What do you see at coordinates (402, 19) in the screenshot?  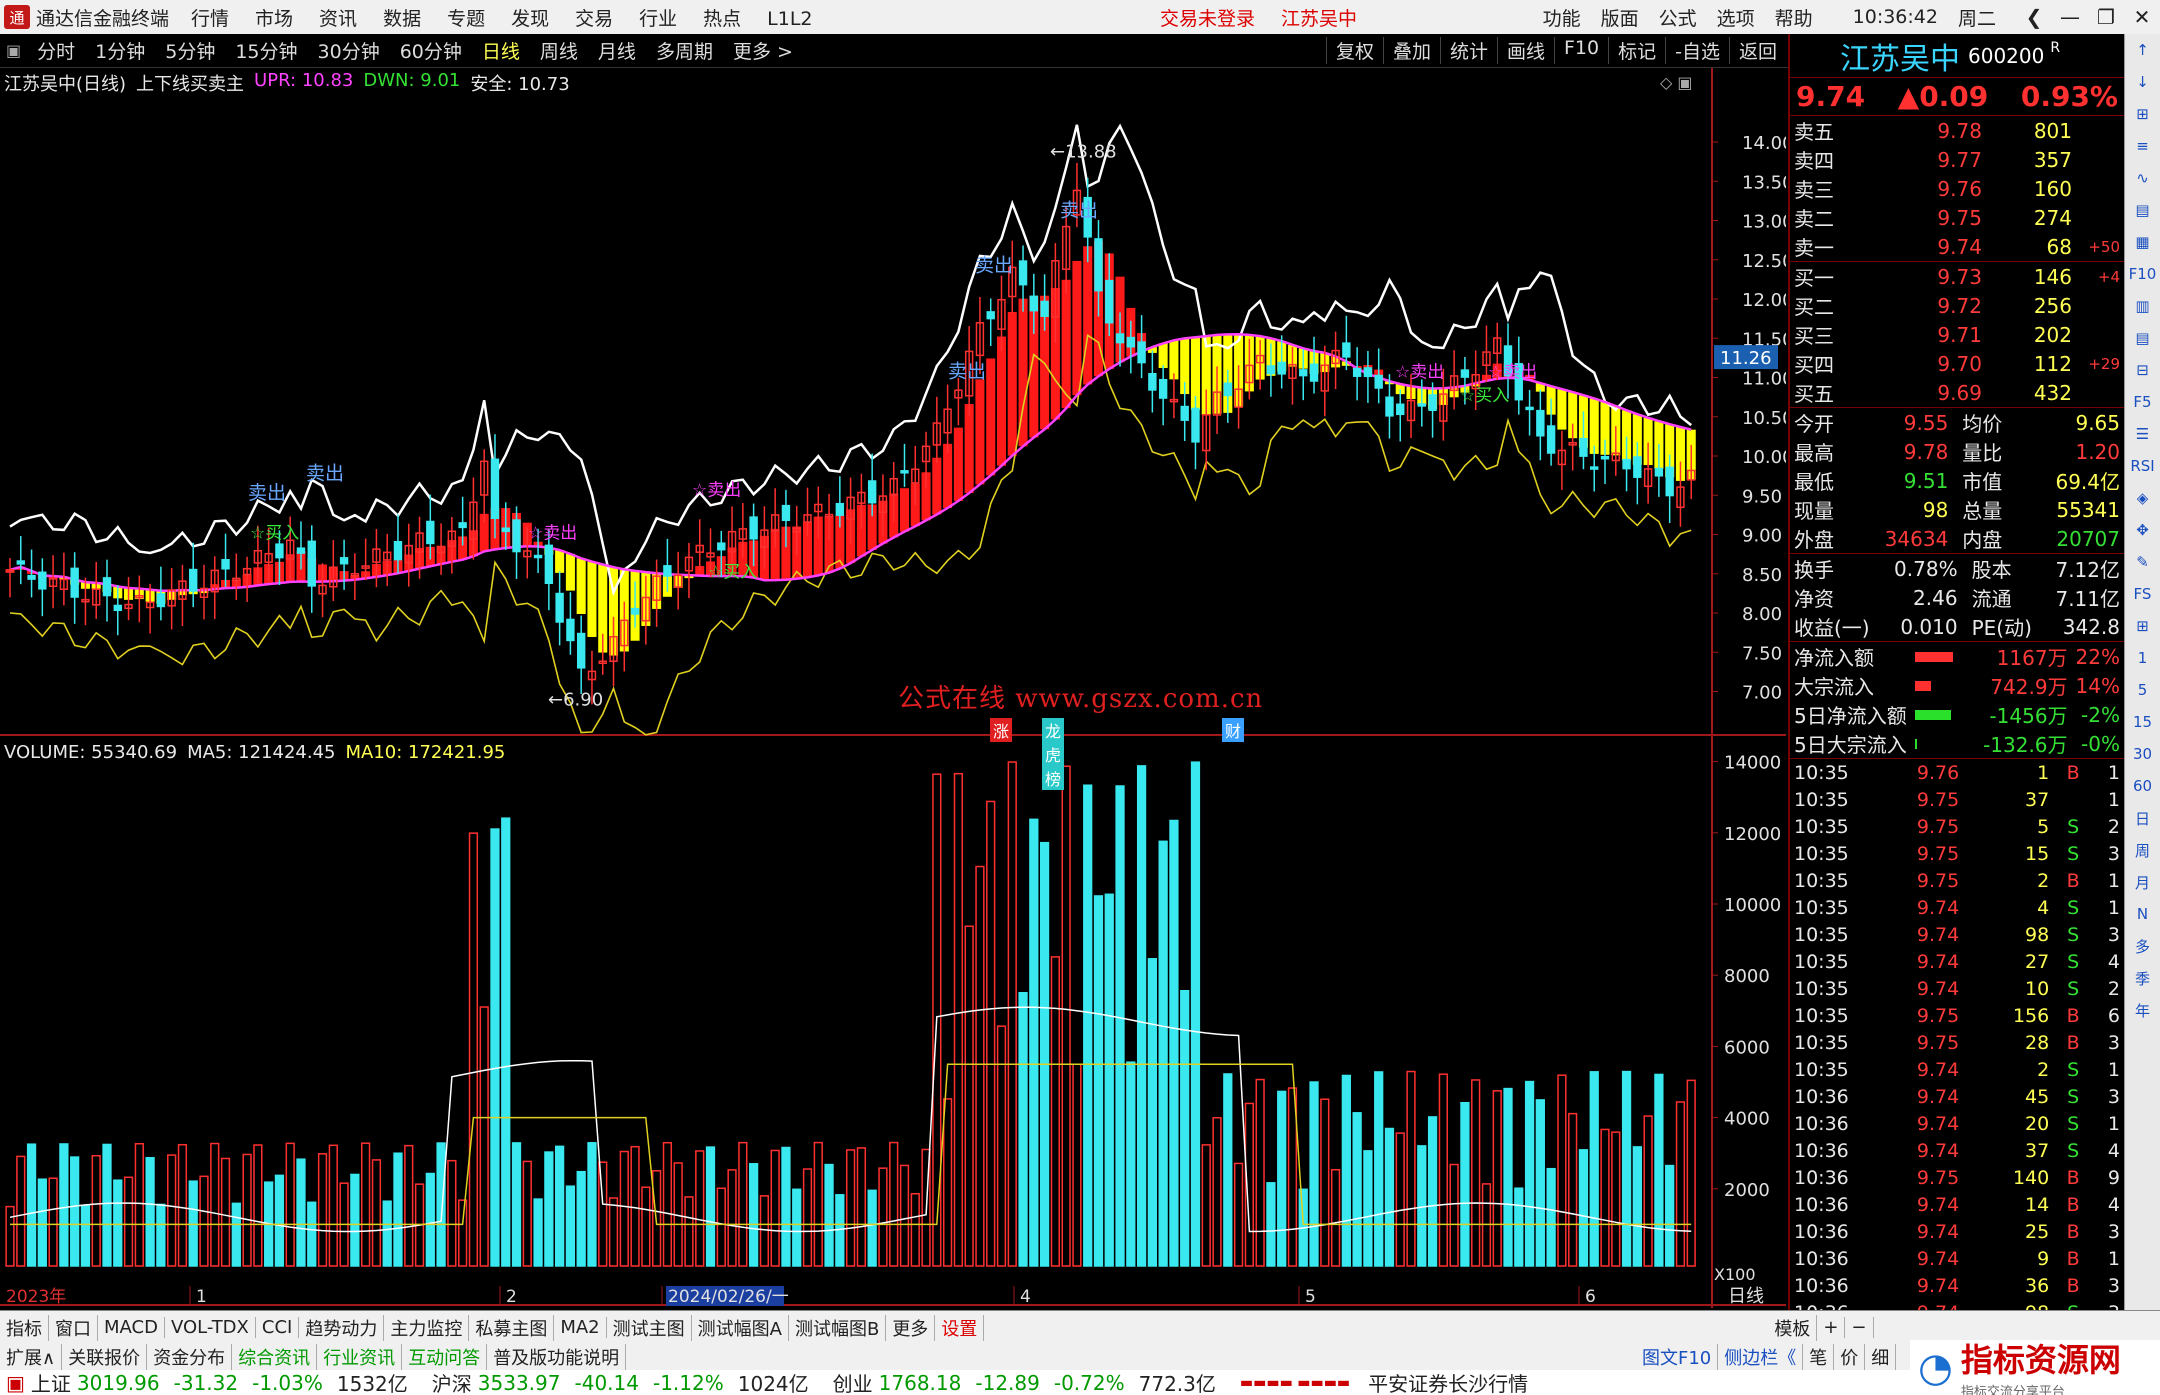 I see `menu-item-3: 数据` at bounding box center [402, 19].